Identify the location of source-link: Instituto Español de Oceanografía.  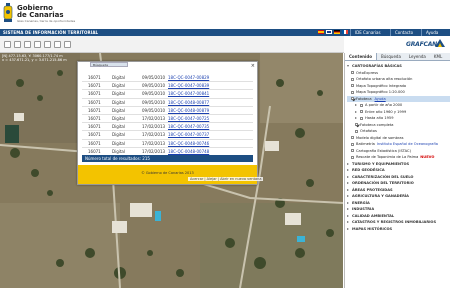
(407, 144).